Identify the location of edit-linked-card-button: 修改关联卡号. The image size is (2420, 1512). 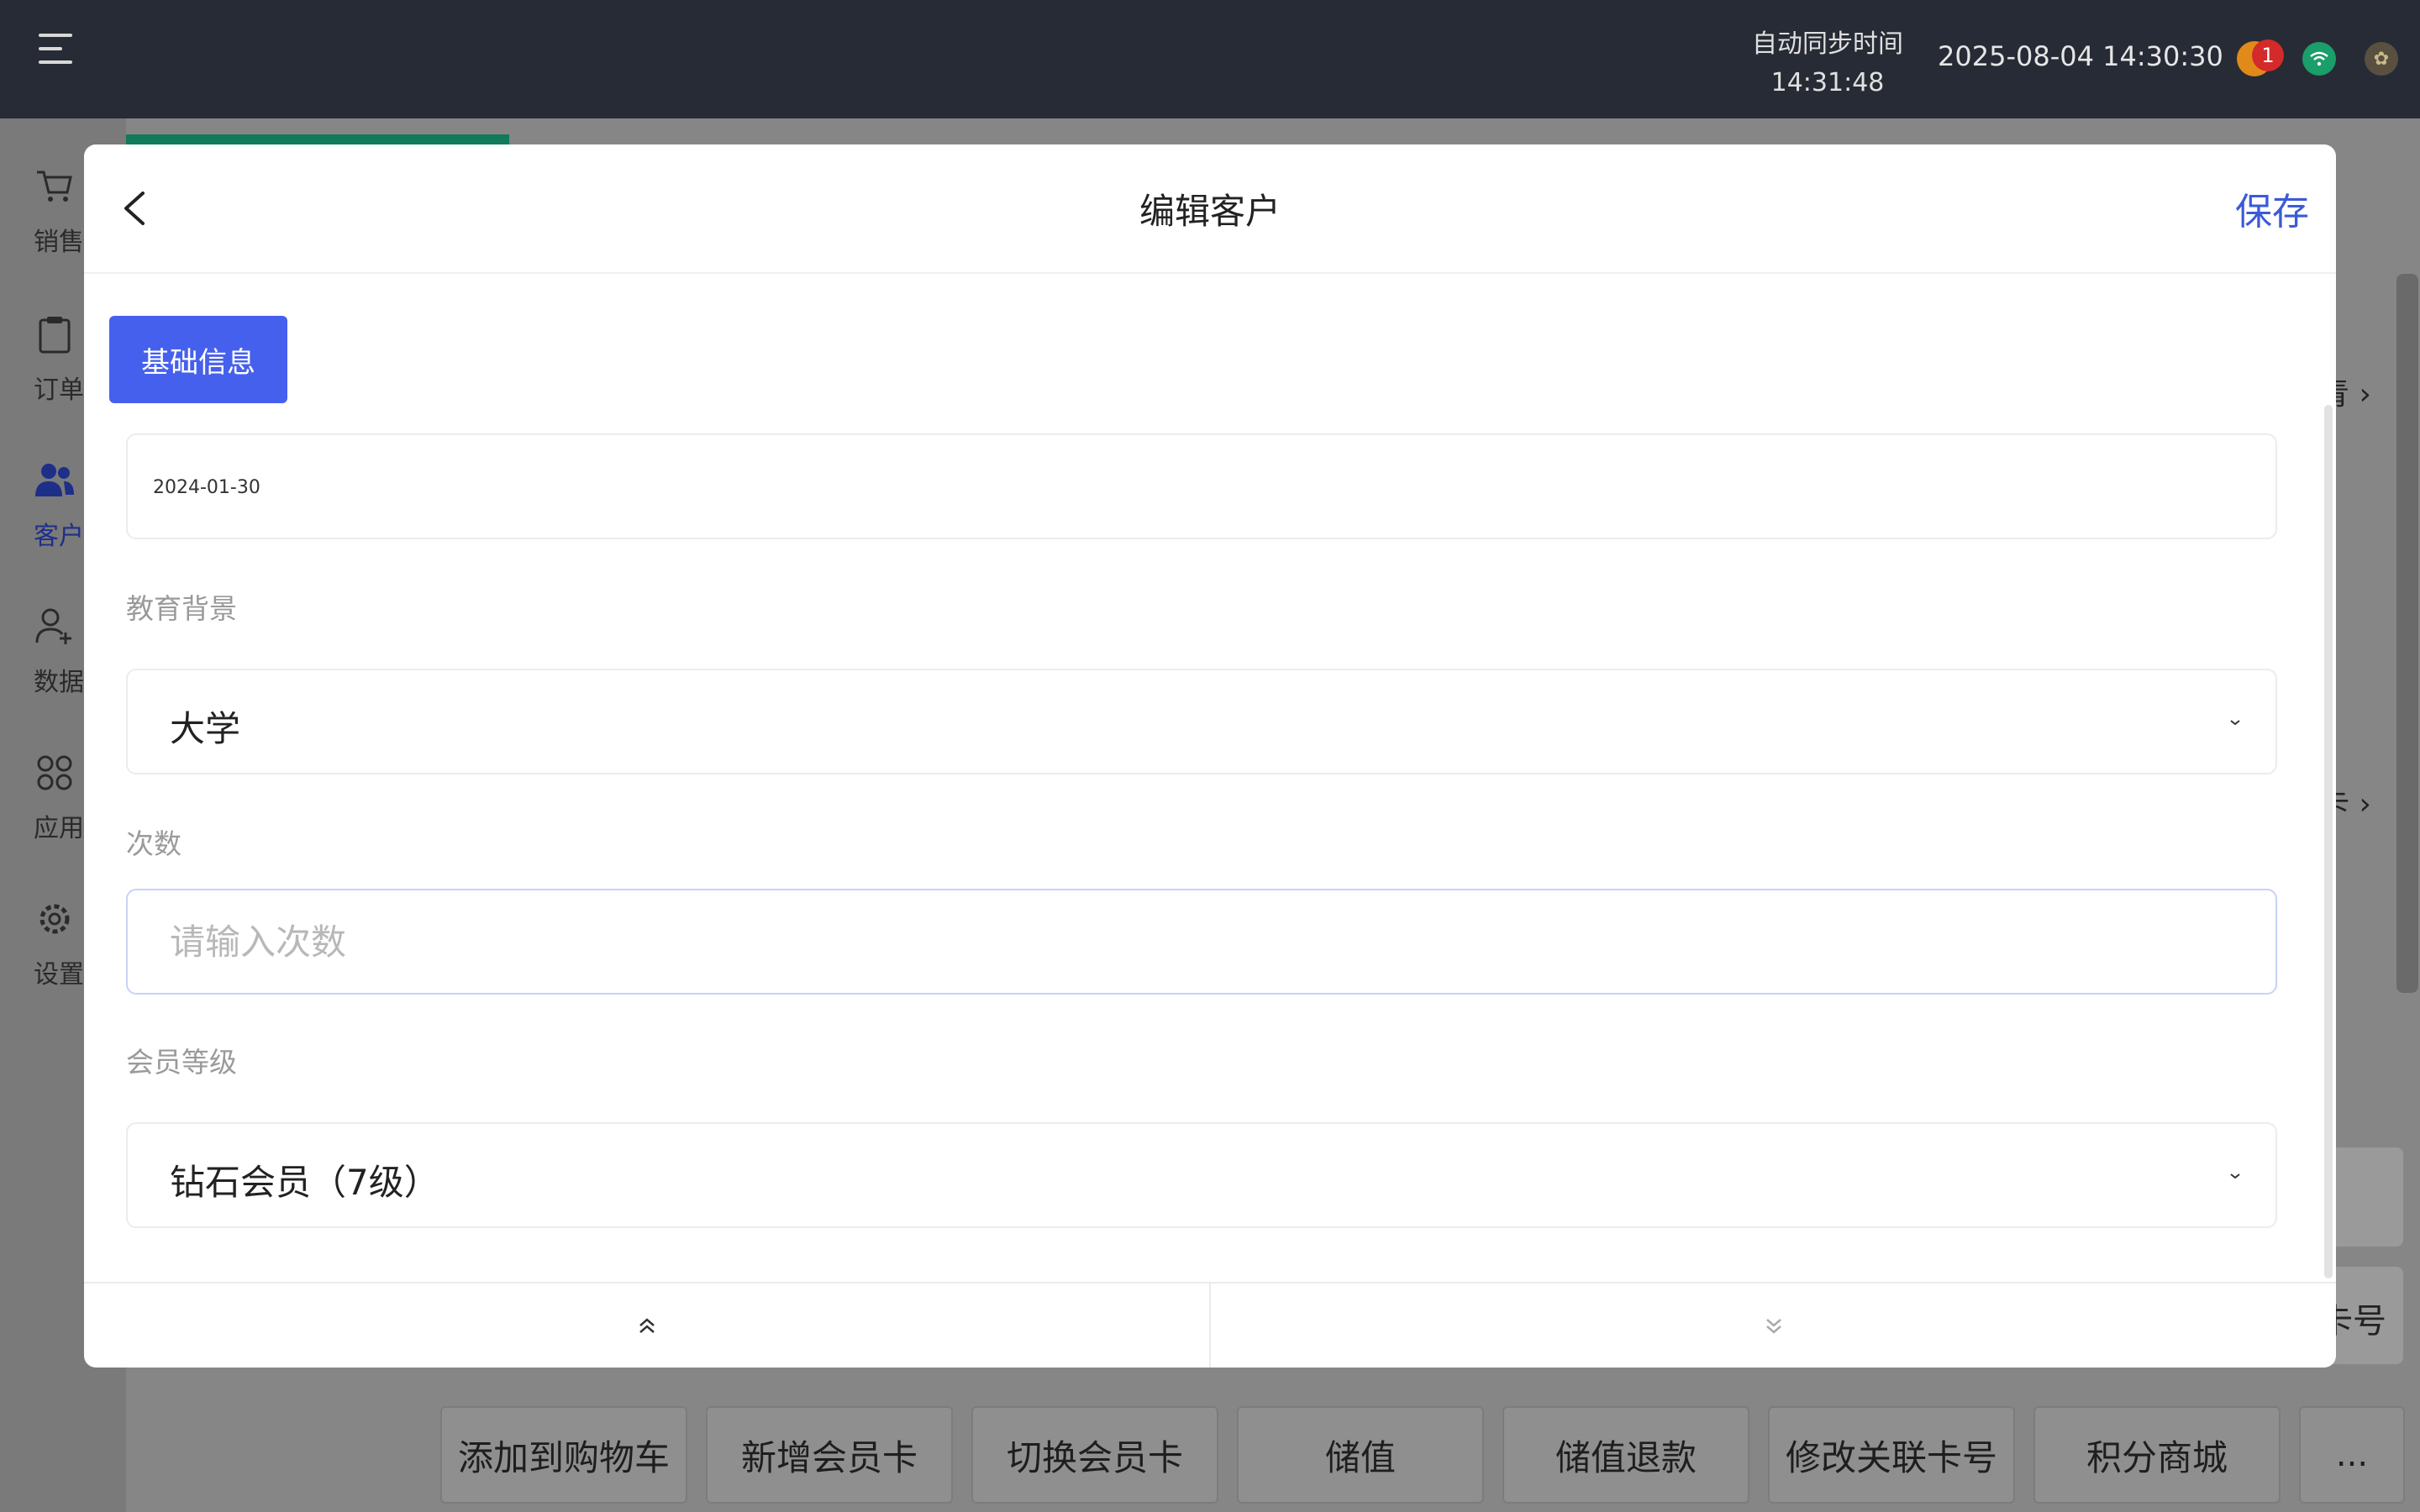
(1891, 1455).